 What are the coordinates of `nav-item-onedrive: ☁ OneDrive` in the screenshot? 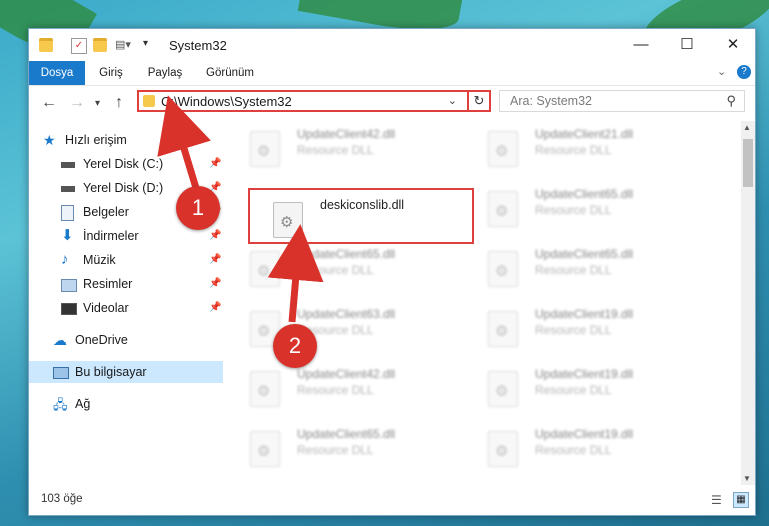 It's located at (137, 340).